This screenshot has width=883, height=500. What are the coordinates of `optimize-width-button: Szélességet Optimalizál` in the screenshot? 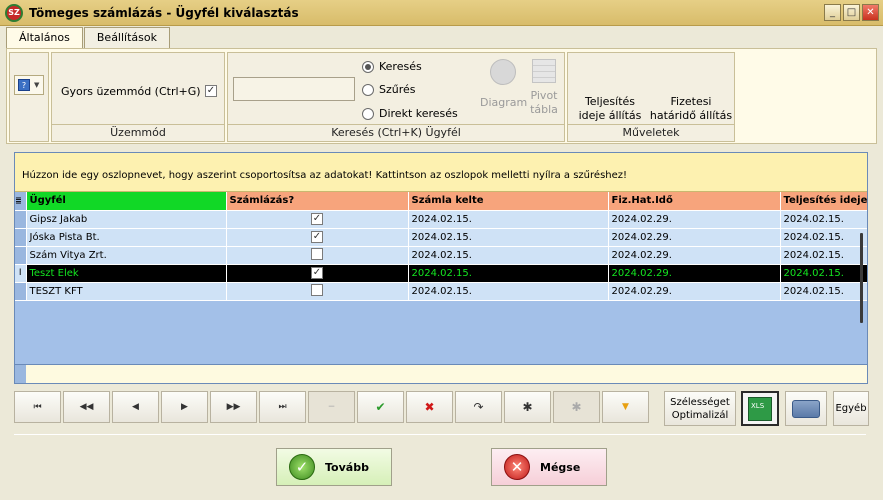 It's located at (700, 408).